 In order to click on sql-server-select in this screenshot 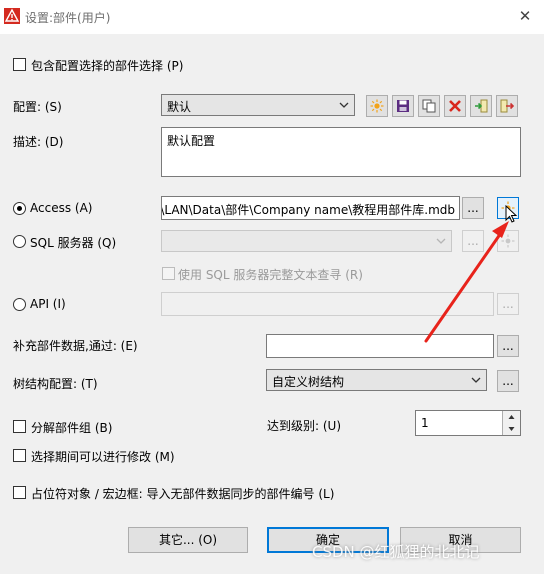, I will do `click(306, 241)`.